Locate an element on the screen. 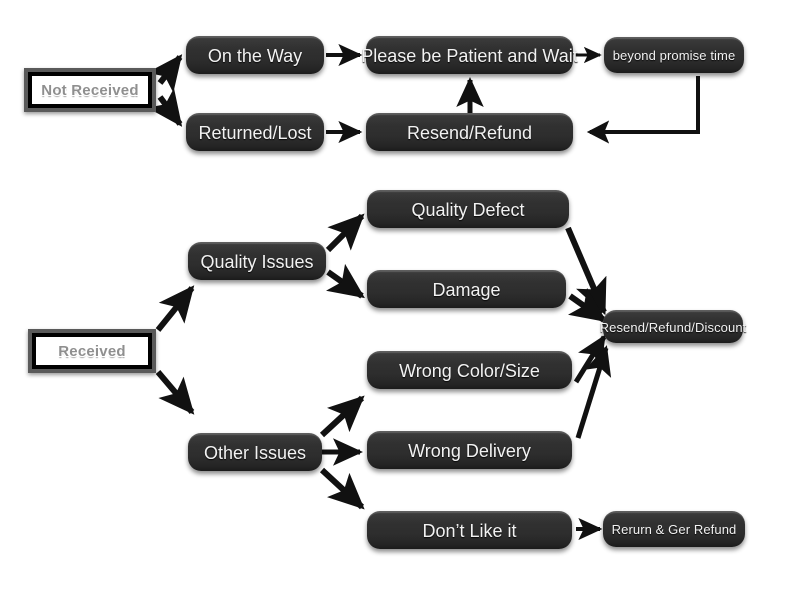 This screenshot has height=600, width=800. node-please-be-patient-and-wait: Please be Patient and Wait is located at coordinates (469, 55).